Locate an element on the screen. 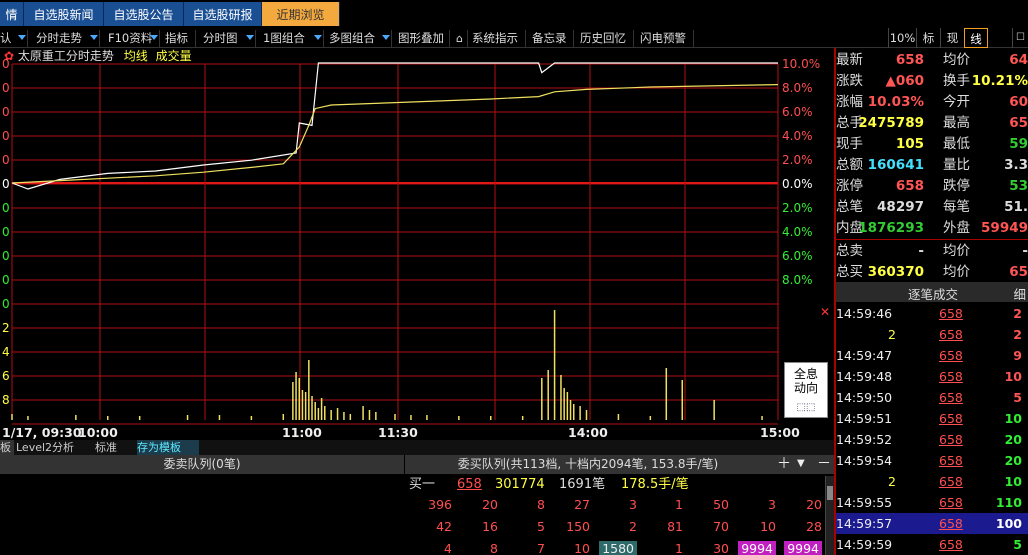  trade-volume: 10 is located at coordinates (1013, 481).